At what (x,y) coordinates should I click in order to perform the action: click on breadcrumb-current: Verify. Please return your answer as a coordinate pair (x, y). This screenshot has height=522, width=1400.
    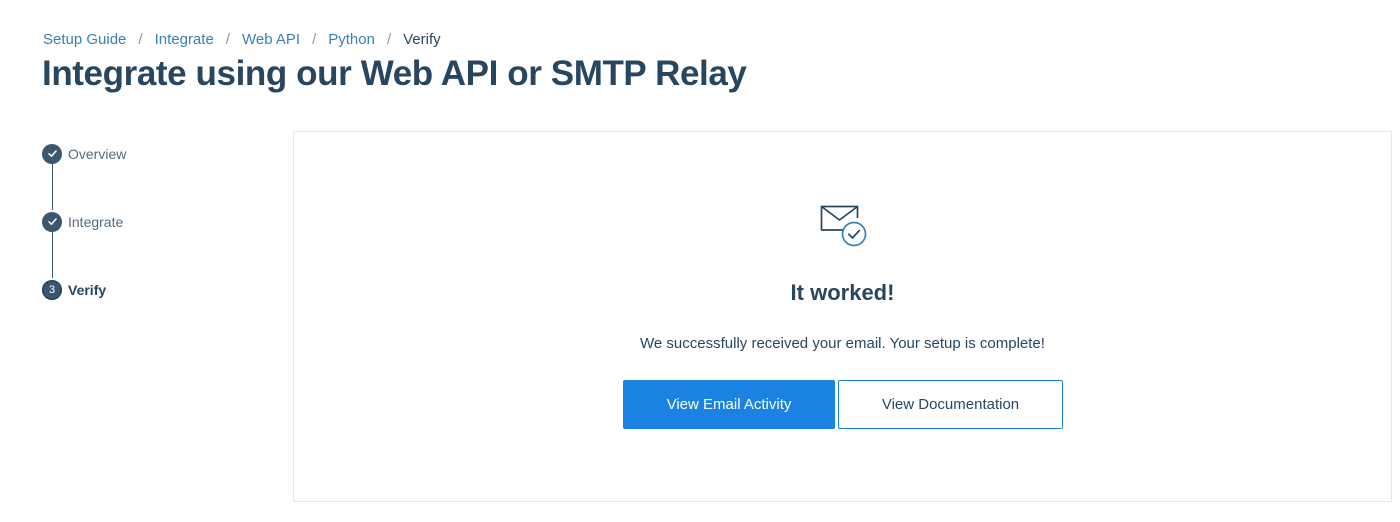
    Looking at the image, I should click on (422, 39).